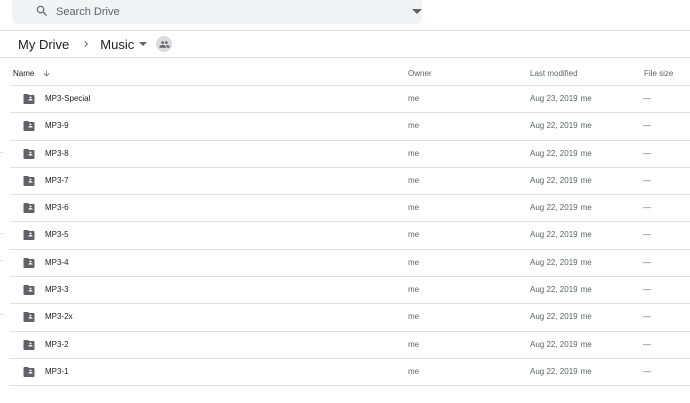  I want to click on file-name: MP3-2x, so click(59, 317).